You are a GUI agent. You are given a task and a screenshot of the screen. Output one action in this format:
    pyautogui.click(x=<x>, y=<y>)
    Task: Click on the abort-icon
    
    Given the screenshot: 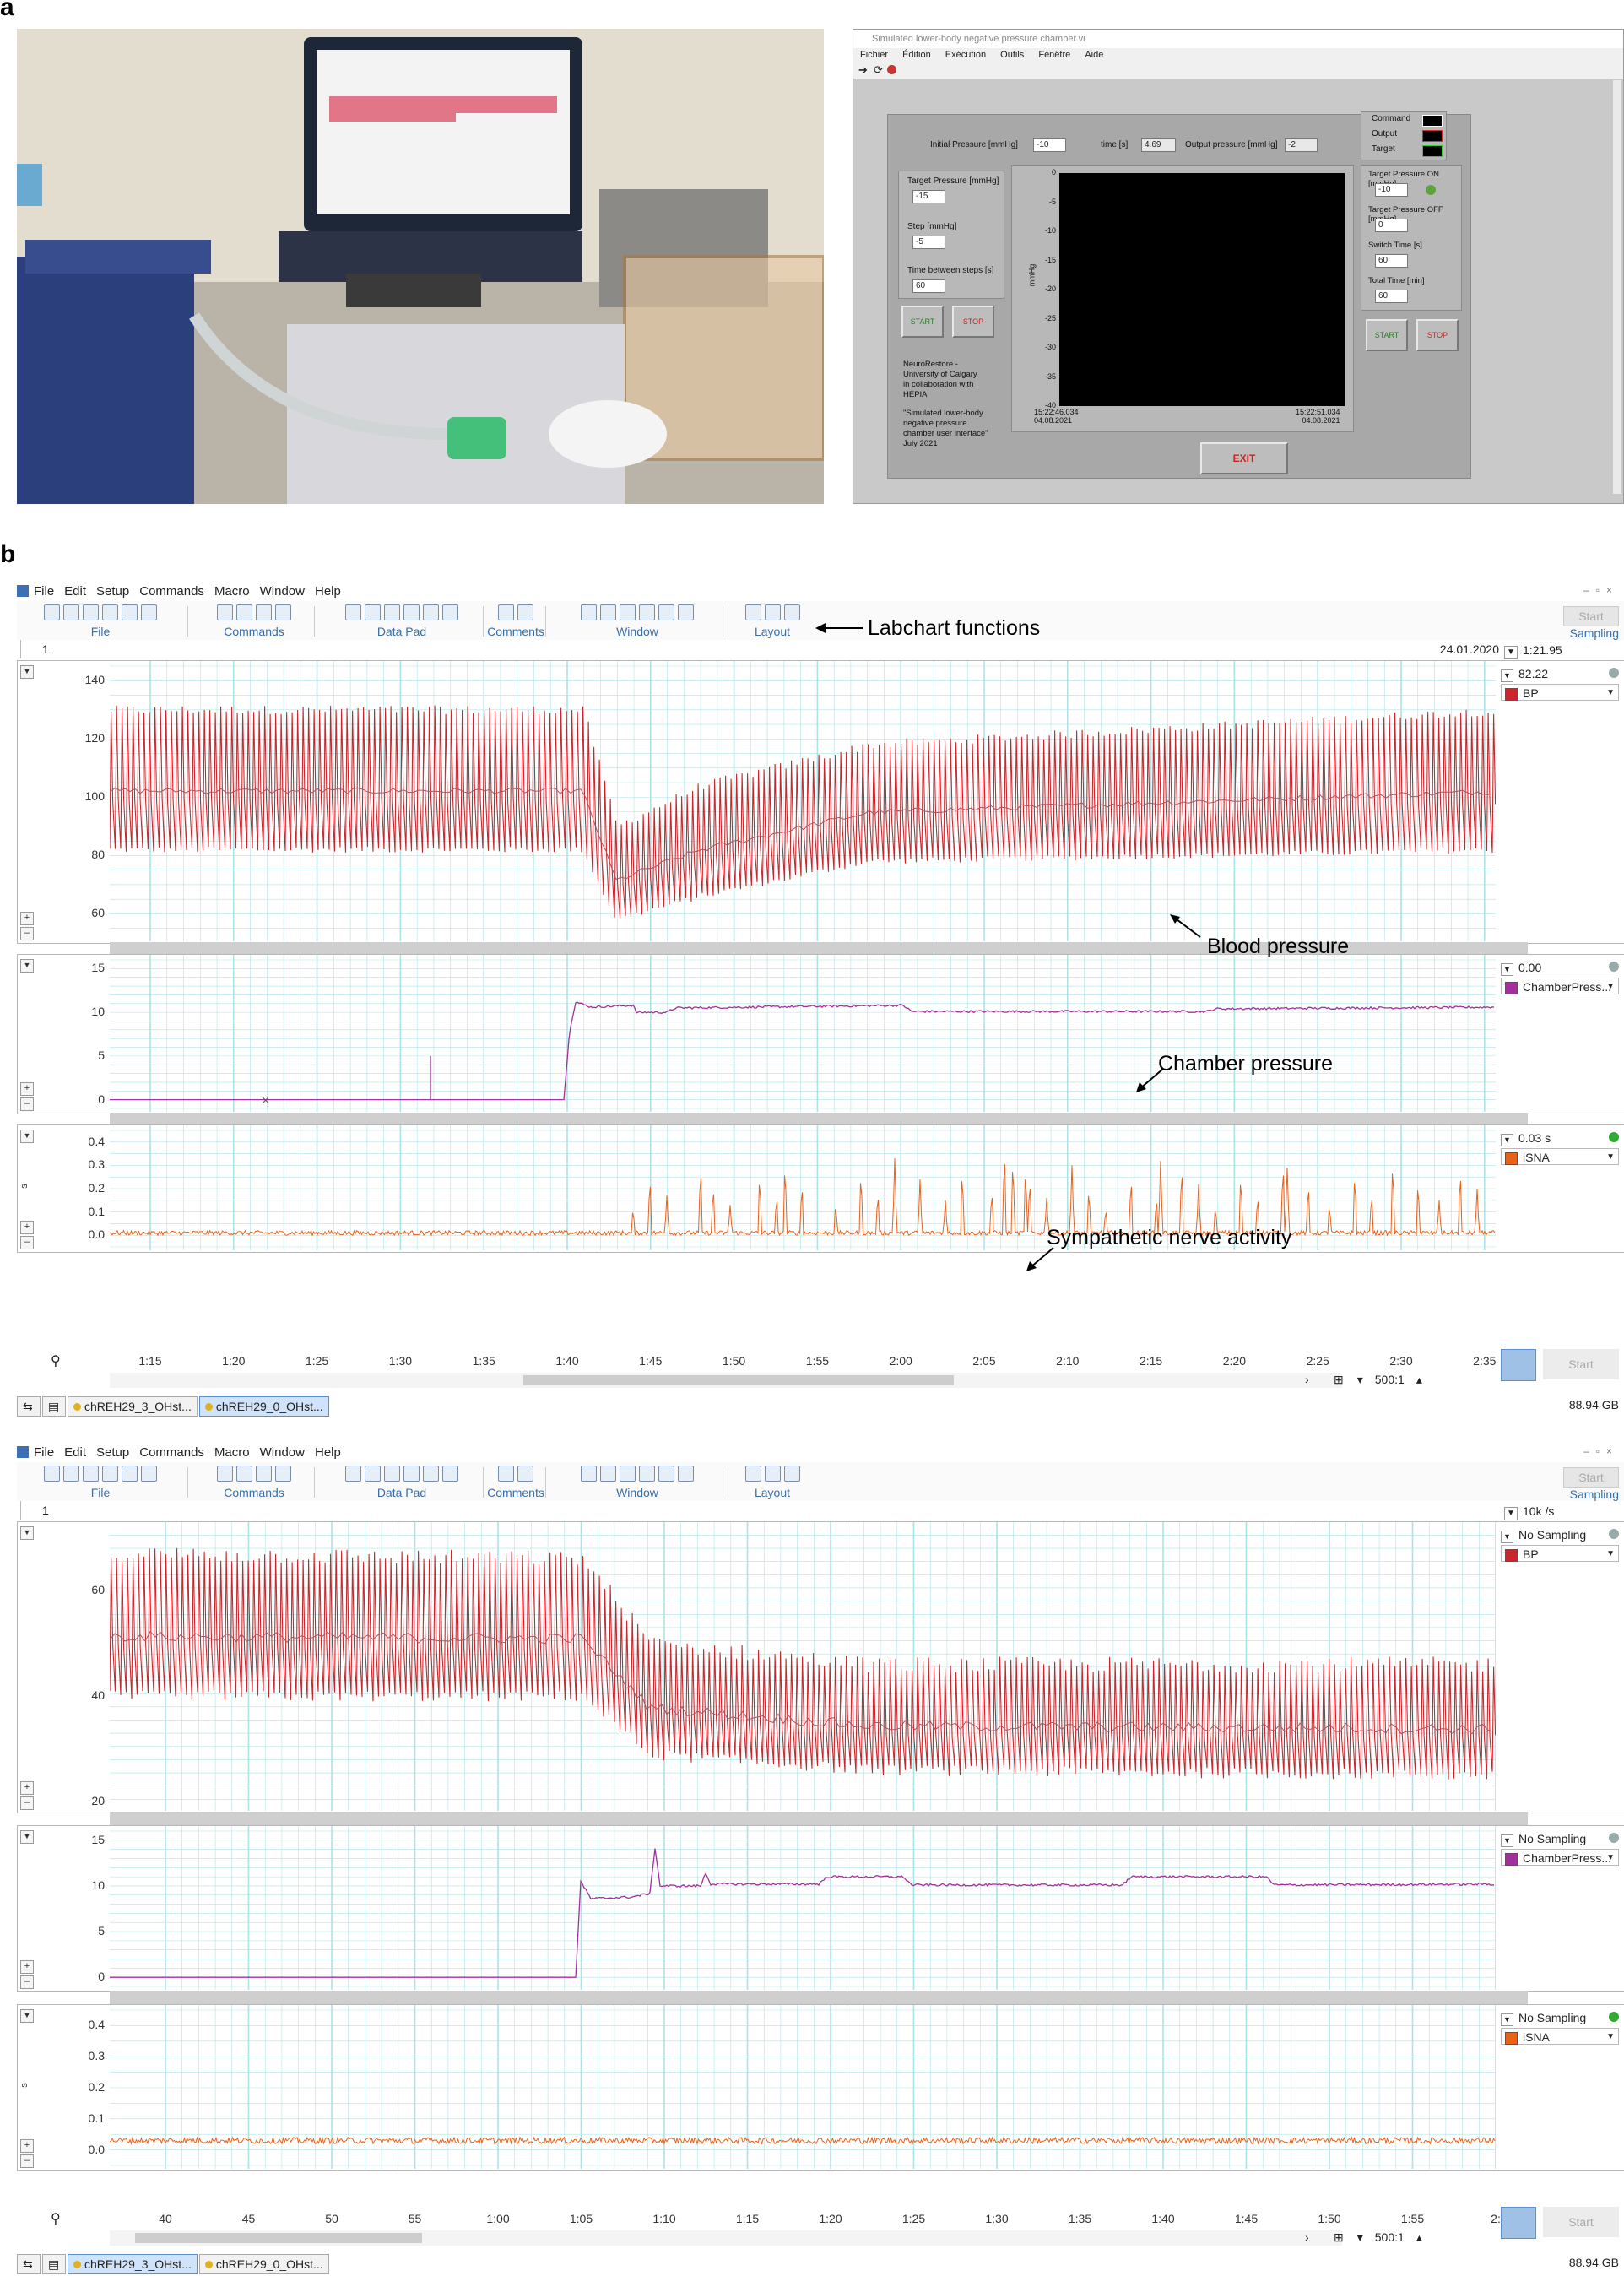 What is the action you would take?
    pyautogui.click(x=891, y=69)
    